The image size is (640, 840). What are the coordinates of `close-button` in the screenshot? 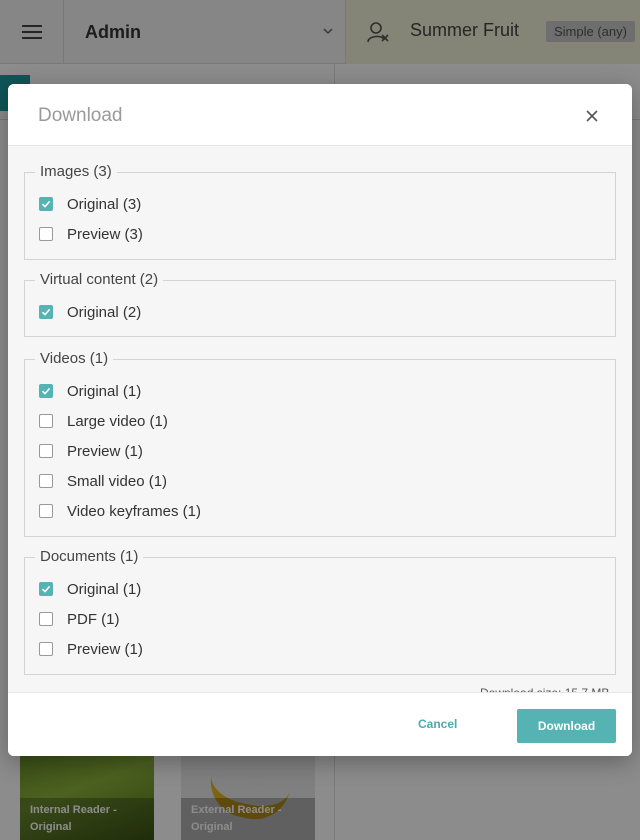 It's located at (592, 116).